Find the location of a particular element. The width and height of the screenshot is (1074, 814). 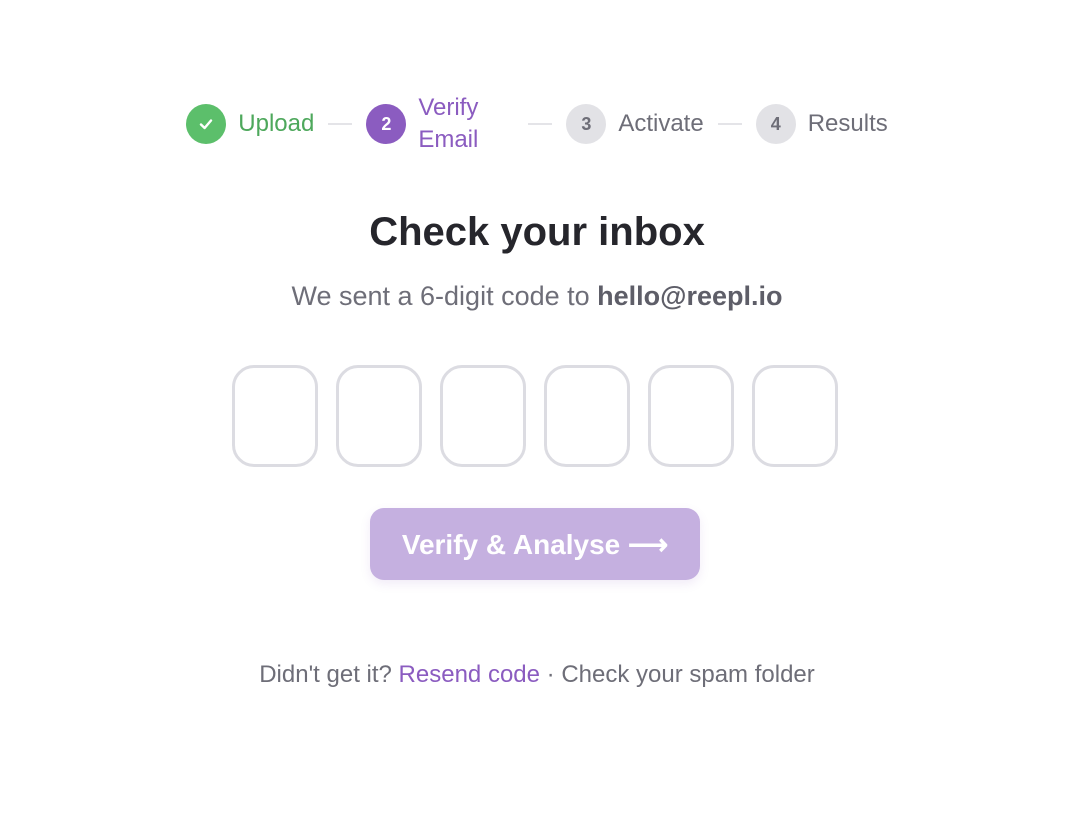

step-activate-number: 3 is located at coordinates (586, 124).